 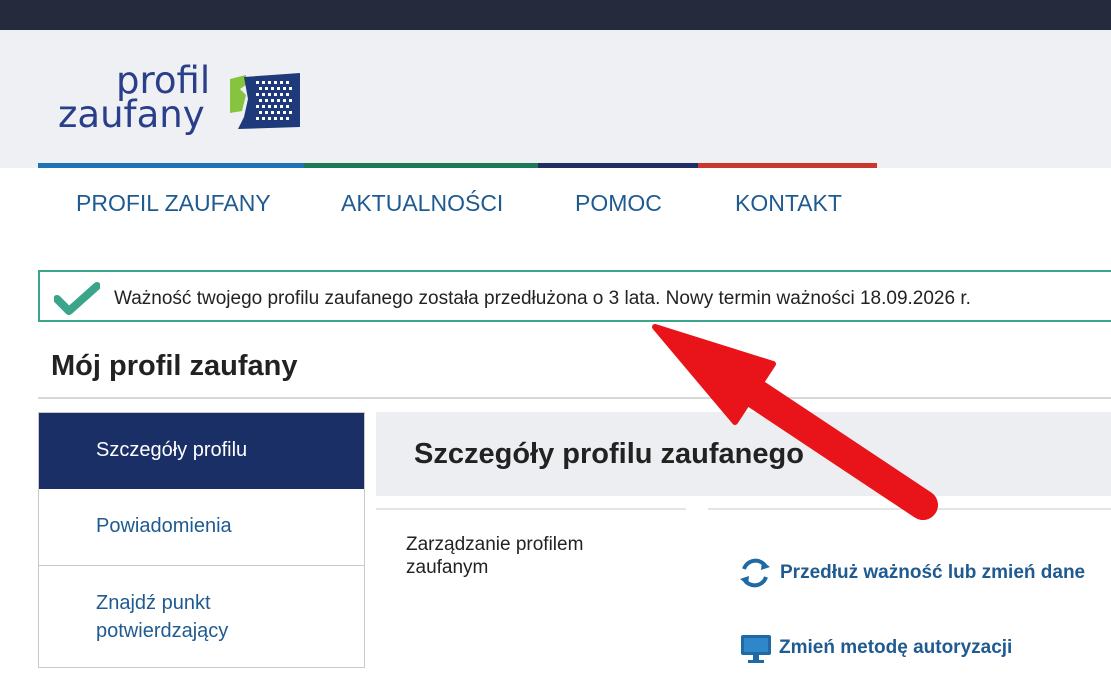 I want to click on monitor-icon, so click(x=756, y=649).